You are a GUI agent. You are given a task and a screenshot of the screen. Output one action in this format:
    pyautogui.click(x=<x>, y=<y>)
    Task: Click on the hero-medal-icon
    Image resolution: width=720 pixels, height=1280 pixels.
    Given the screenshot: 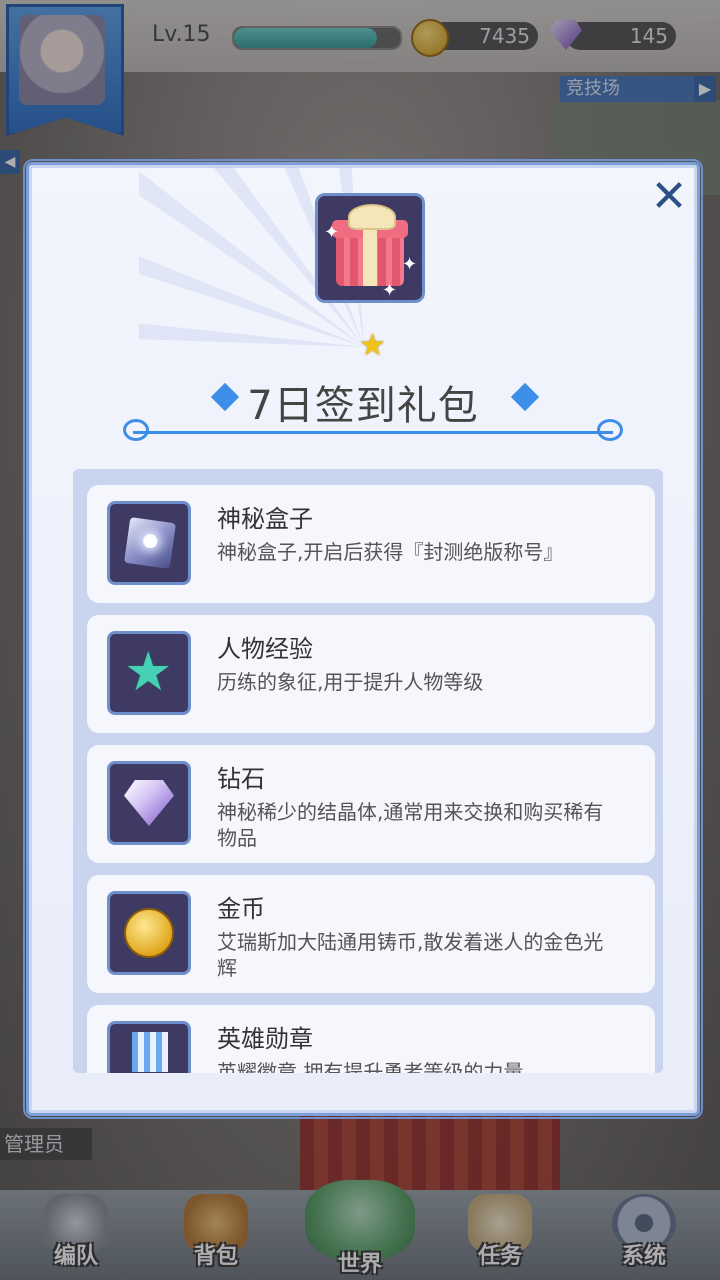 What is the action you would take?
    pyautogui.click(x=149, y=1047)
    